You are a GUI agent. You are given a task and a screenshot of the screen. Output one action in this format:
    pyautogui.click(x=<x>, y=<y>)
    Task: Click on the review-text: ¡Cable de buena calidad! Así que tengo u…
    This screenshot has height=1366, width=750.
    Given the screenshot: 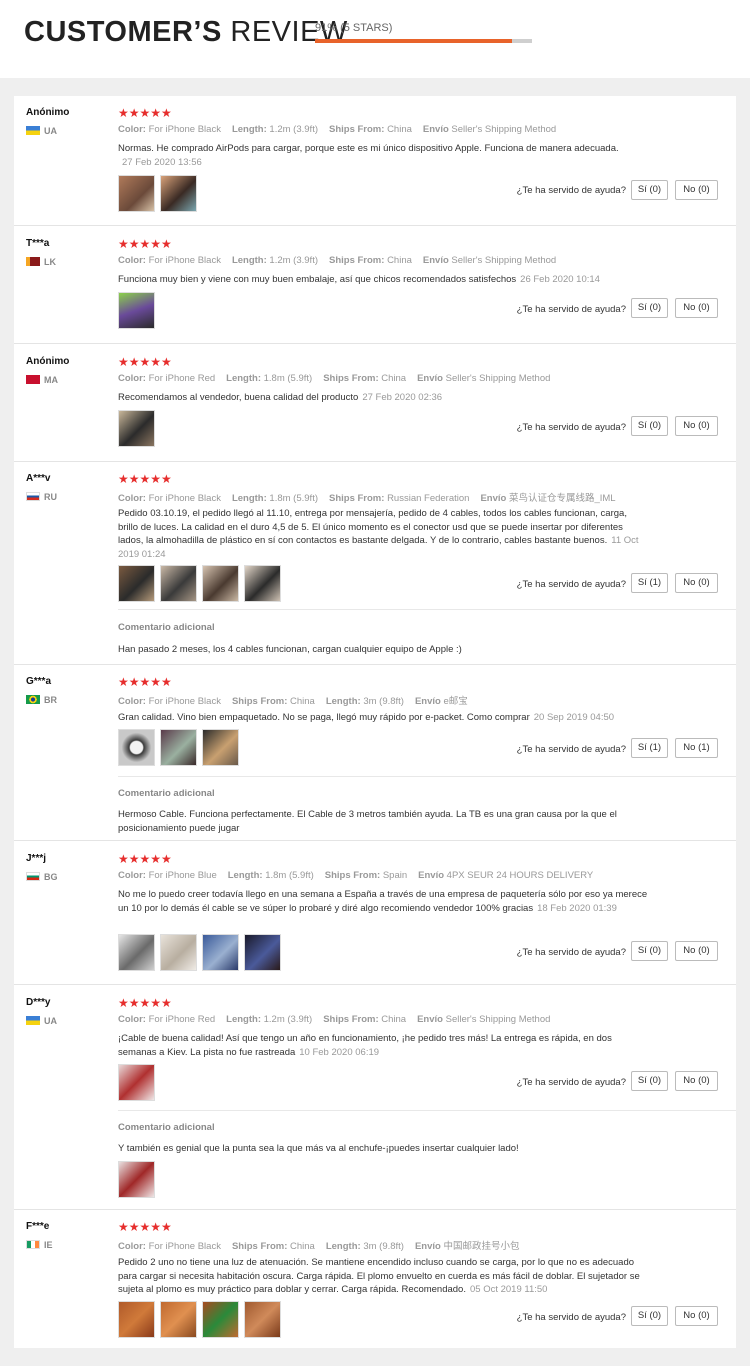 What is the action you would take?
    pyautogui.click(x=365, y=1045)
    